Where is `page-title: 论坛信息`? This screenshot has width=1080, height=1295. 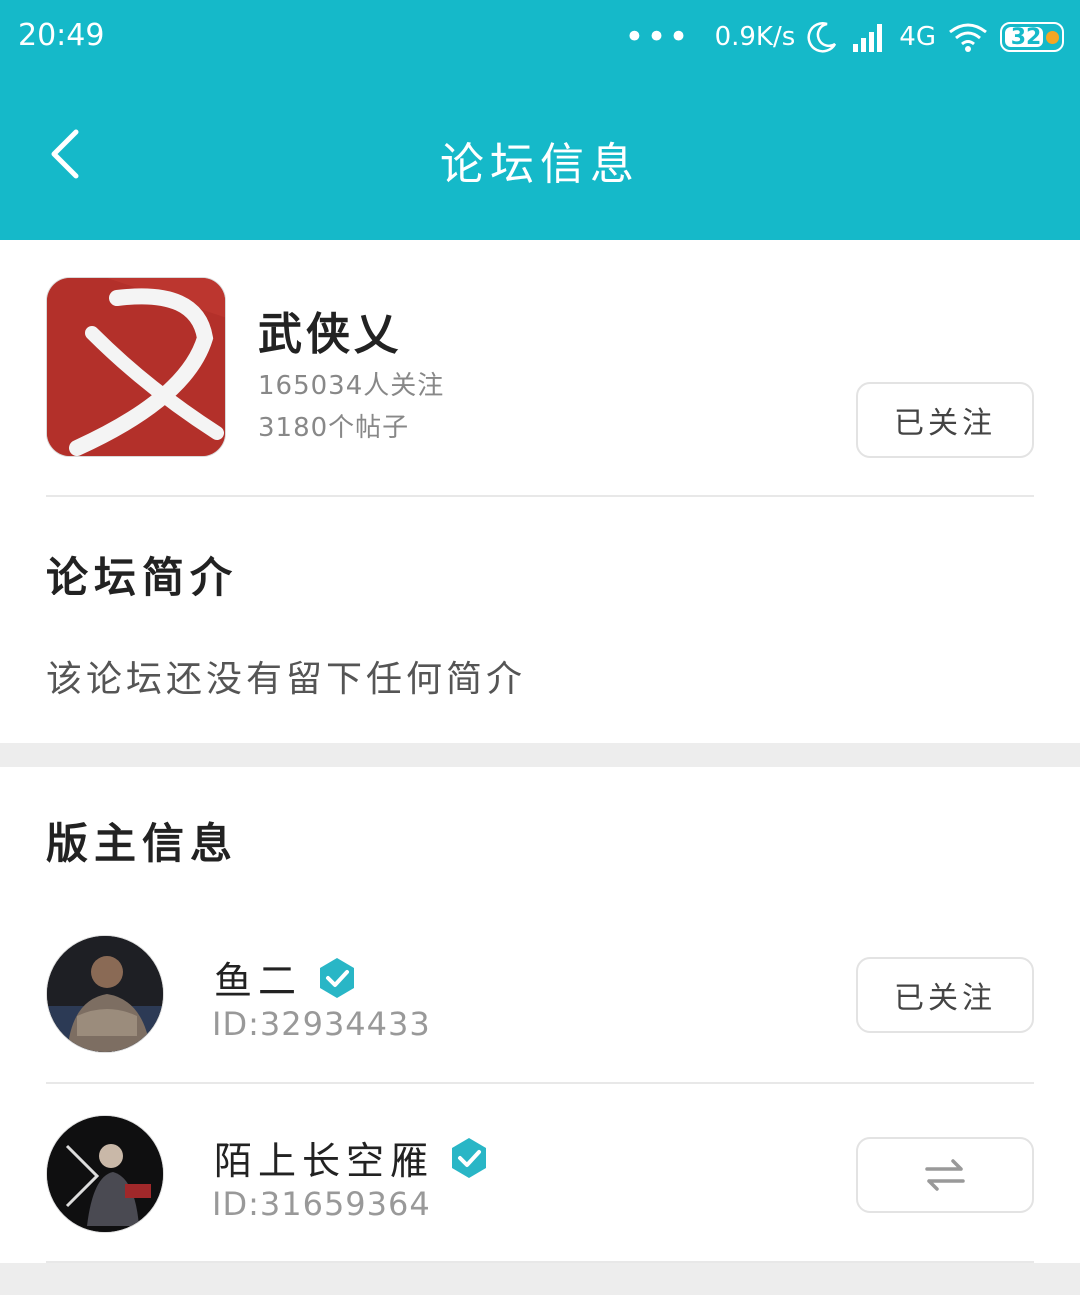
page-title: 论坛信息 is located at coordinates (540, 164).